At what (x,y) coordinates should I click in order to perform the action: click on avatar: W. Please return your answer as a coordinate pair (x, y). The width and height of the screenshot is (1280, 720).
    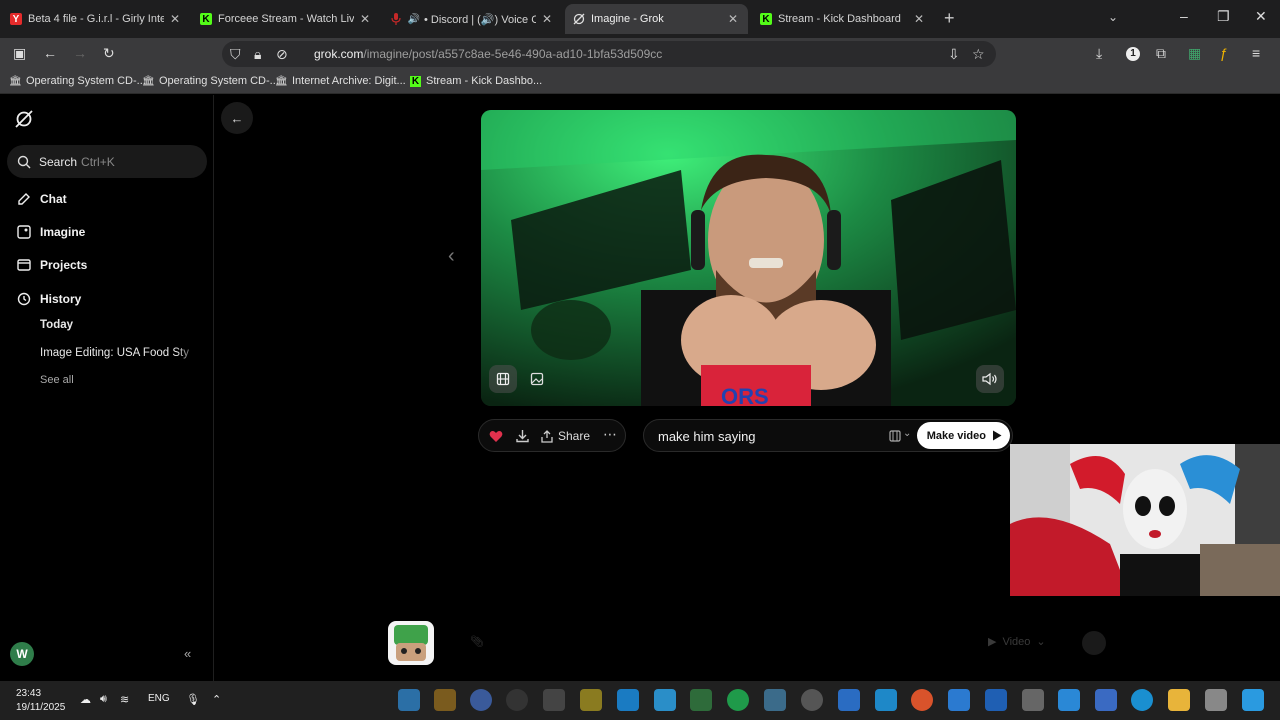
    Looking at the image, I should click on (22, 654).